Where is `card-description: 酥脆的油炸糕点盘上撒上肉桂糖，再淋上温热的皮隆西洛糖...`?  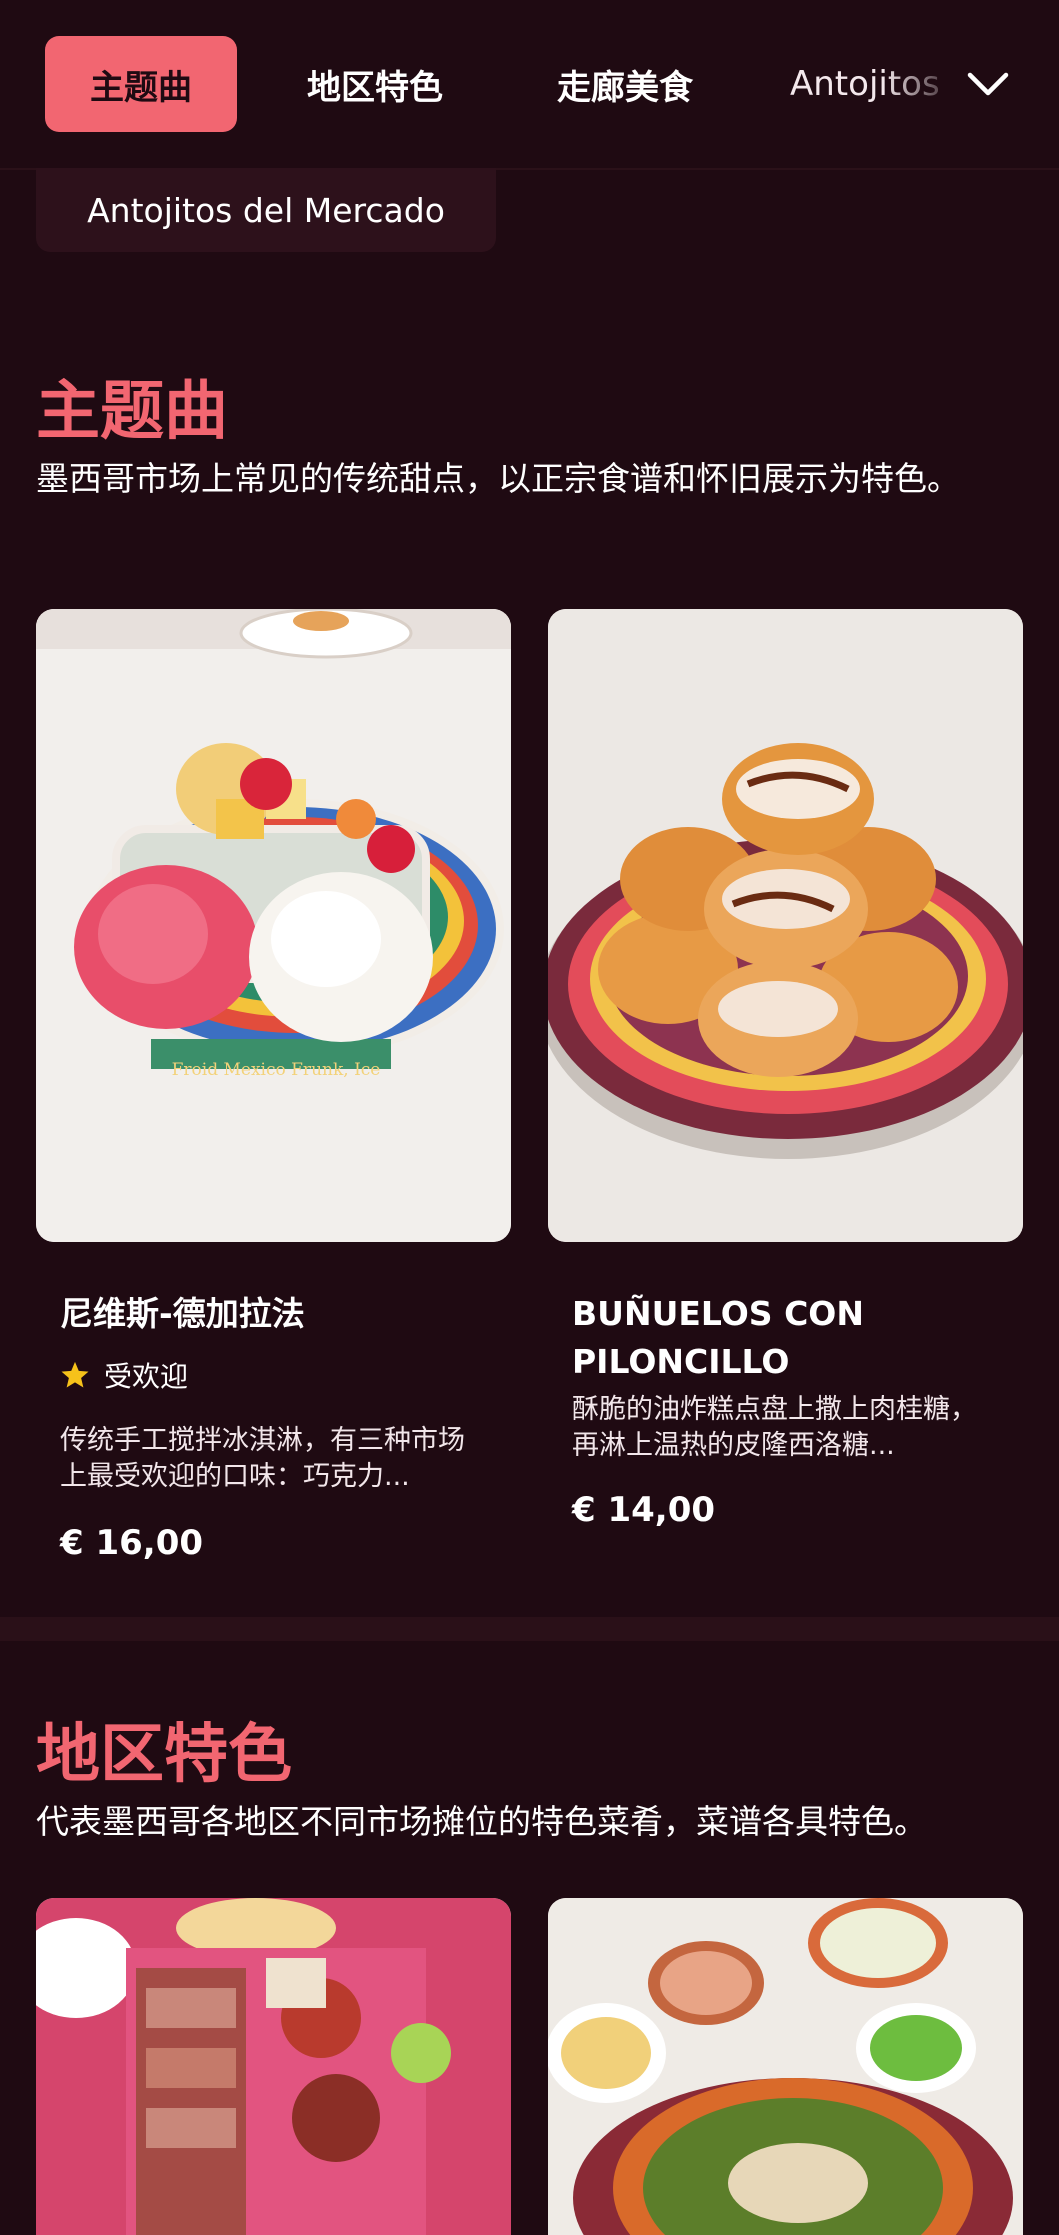 card-description: 酥脆的油炸糕点盘上撒上肉桂糖，再淋上温热的皮隆西洛糖... is located at coordinates (774, 1427).